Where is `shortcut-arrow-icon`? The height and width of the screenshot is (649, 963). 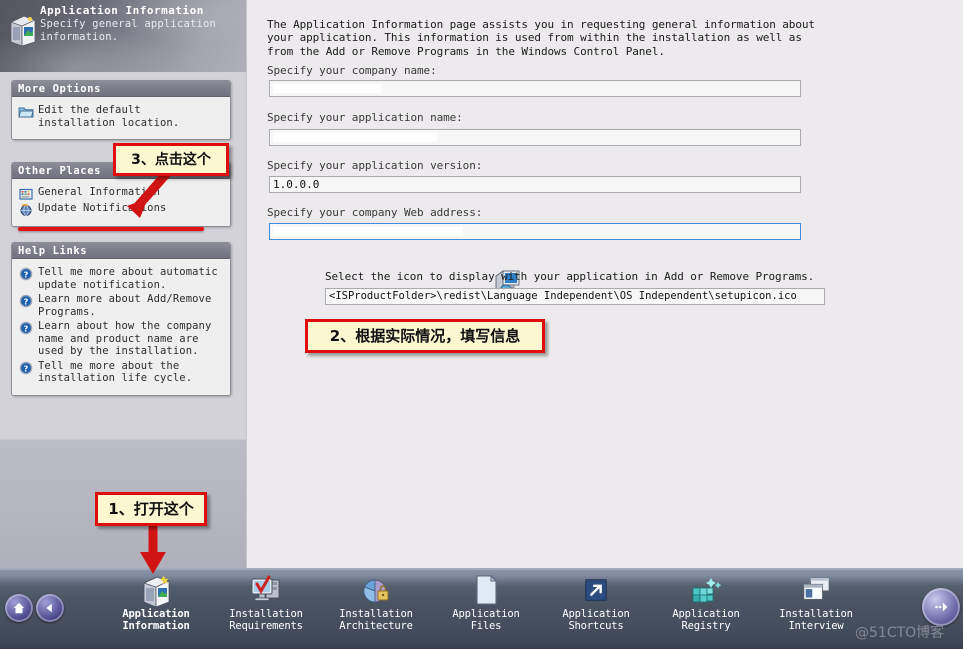
shortcut-arrow-icon is located at coordinates (596, 590).